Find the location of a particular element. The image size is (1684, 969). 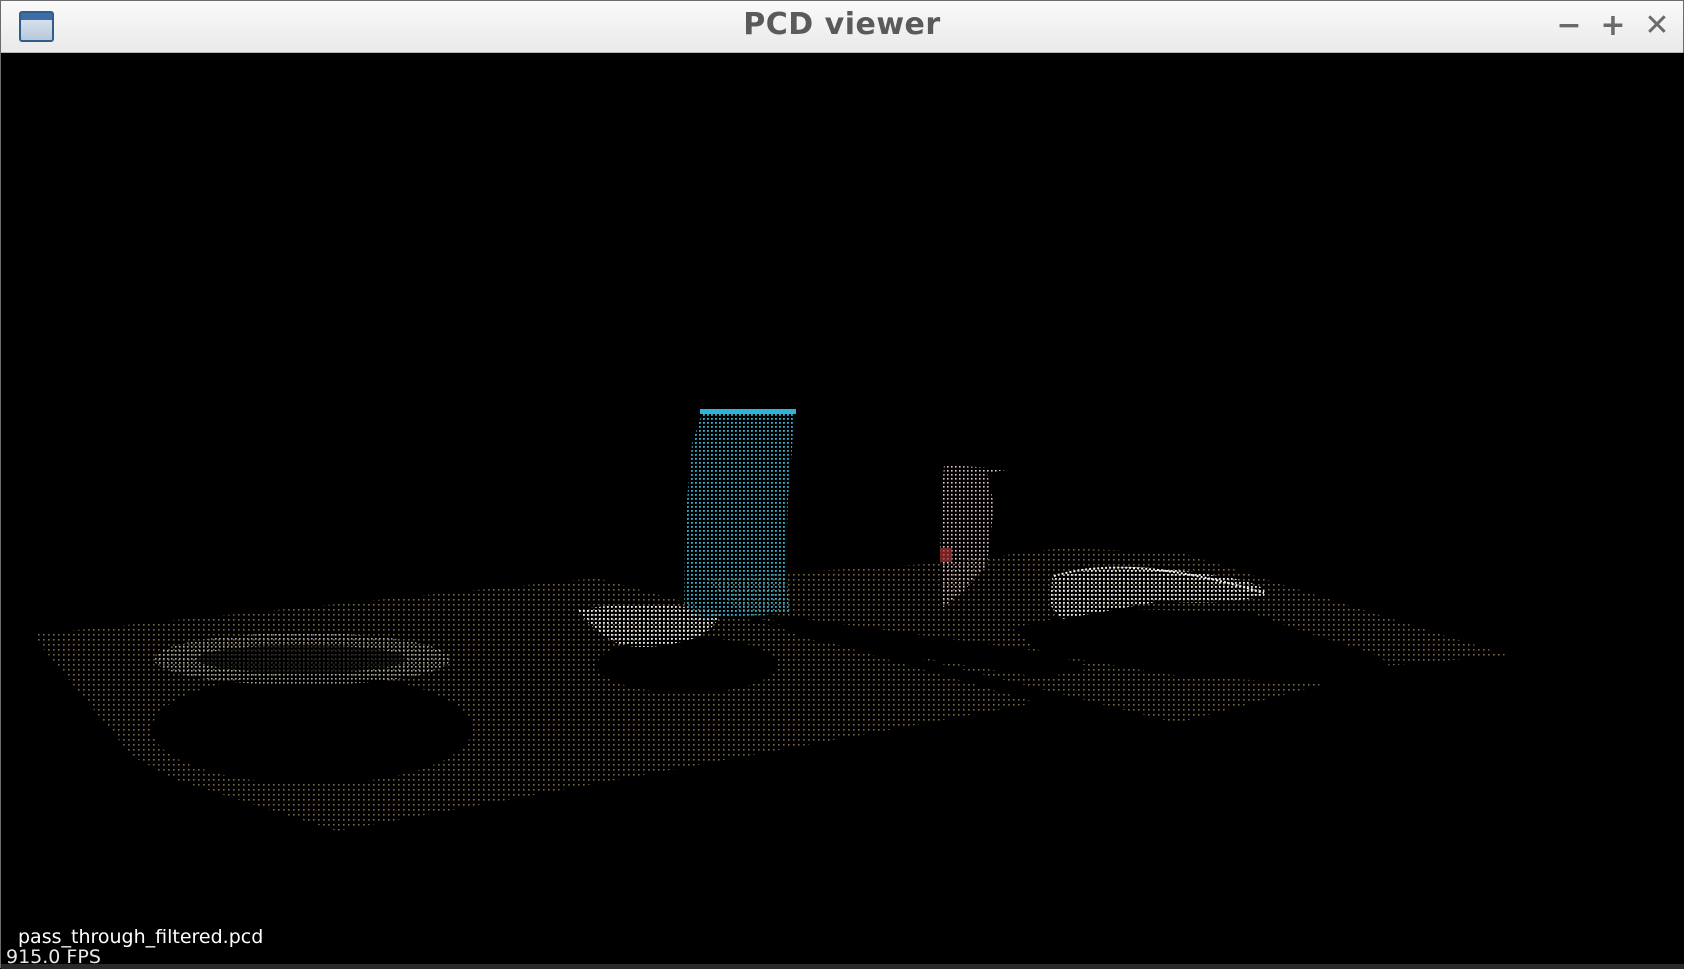

shadow-large-bowl is located at coordinates (312, 729).